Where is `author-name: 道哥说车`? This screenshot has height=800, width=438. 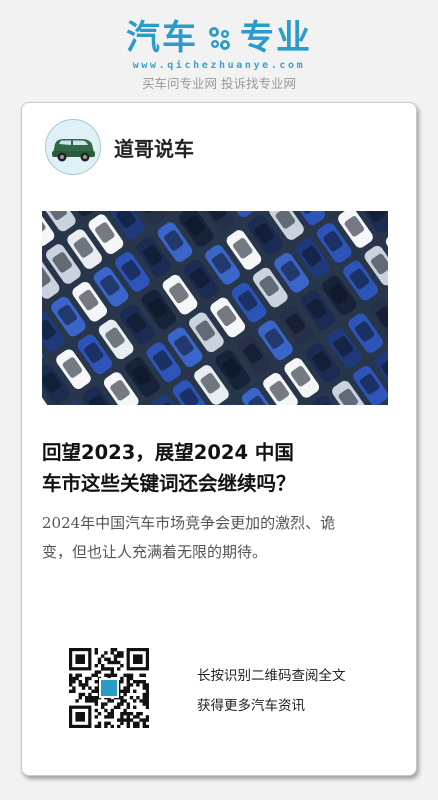 author-name: 道哥说车 is located at coordinates (154, 147).